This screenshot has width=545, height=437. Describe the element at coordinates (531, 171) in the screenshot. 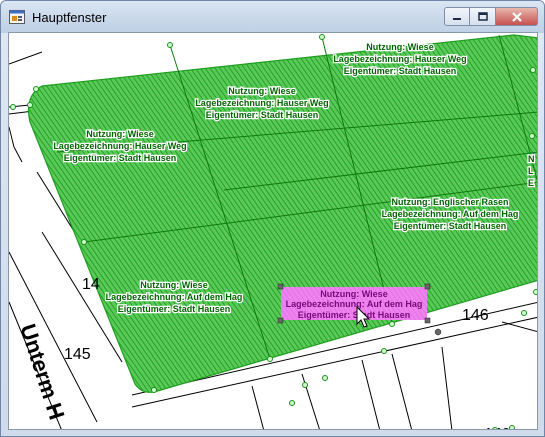

I see `edge-label-mid: L` at that location.